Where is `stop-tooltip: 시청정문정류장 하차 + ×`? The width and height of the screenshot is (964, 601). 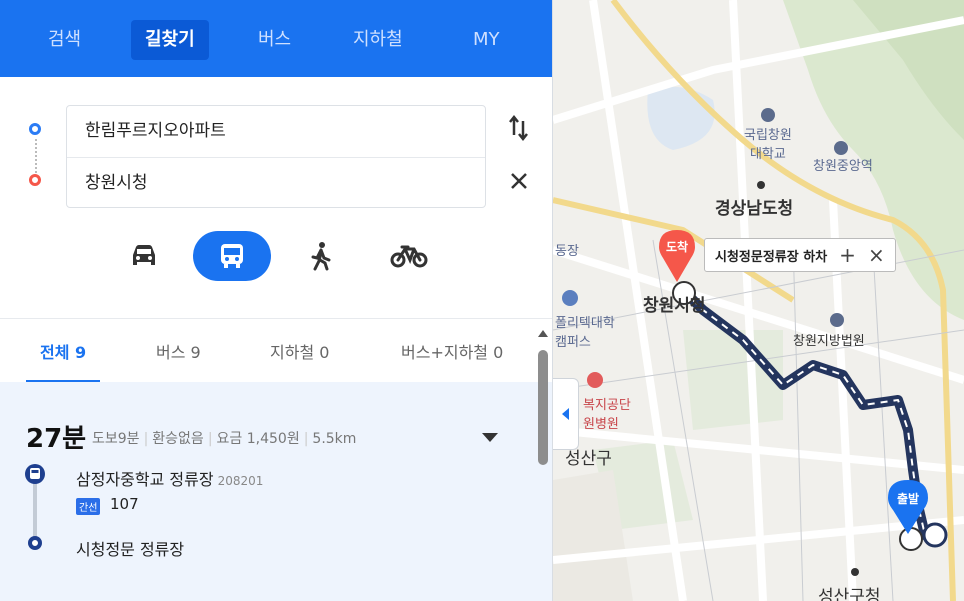 stop-tooltip: 시청정문정류장 하차 + × is located at coordinates (800, 255).